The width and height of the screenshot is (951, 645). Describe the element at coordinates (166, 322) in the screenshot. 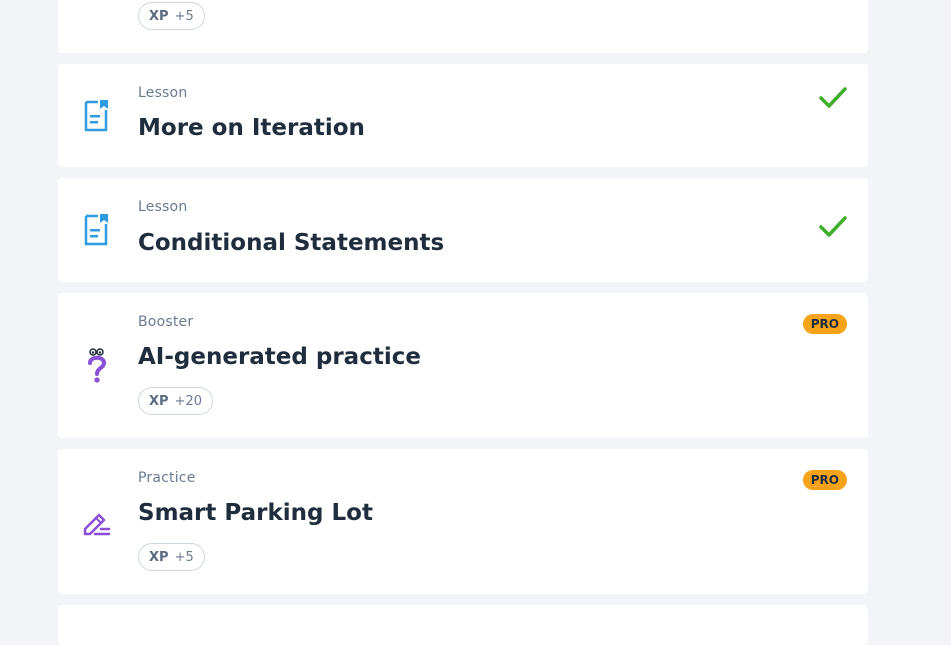

I see `item-type: Booster` at that location.